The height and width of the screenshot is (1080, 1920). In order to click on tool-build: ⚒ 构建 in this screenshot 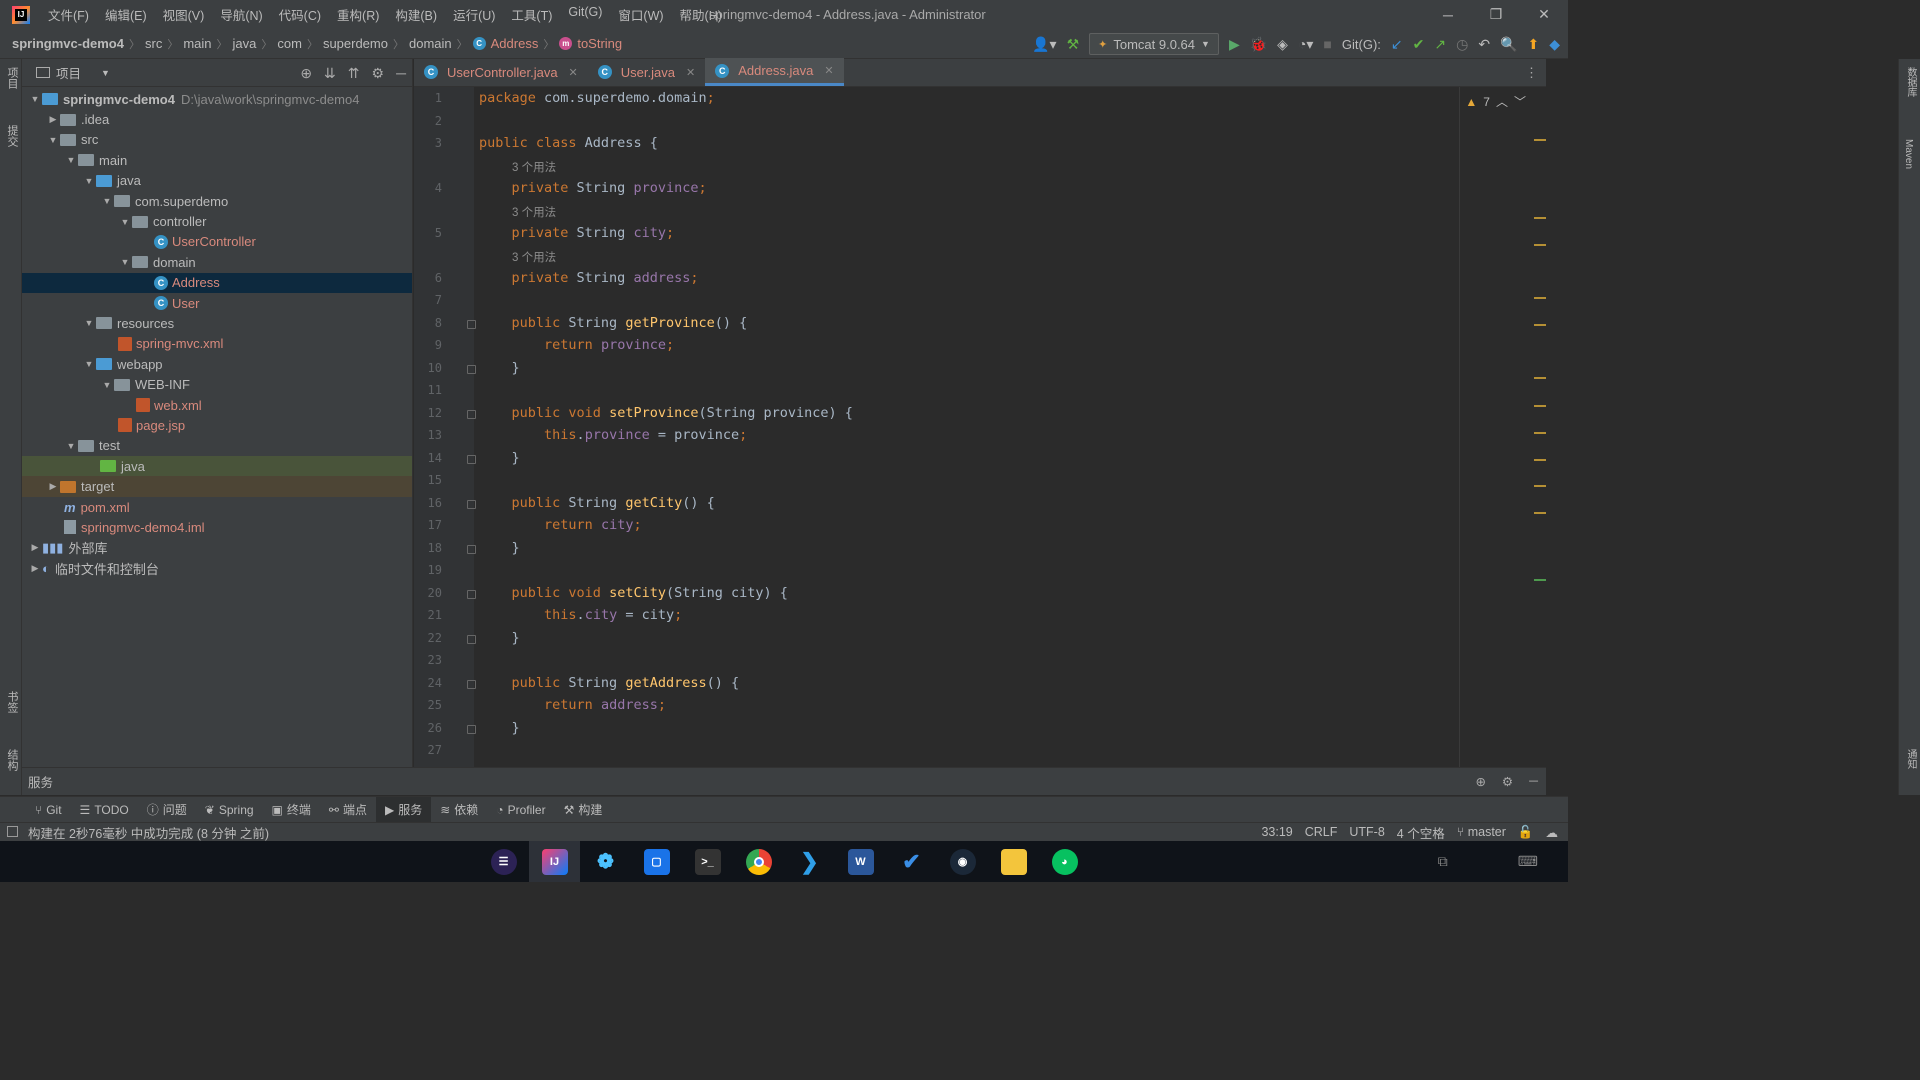, I will do `click(583, 810)`.